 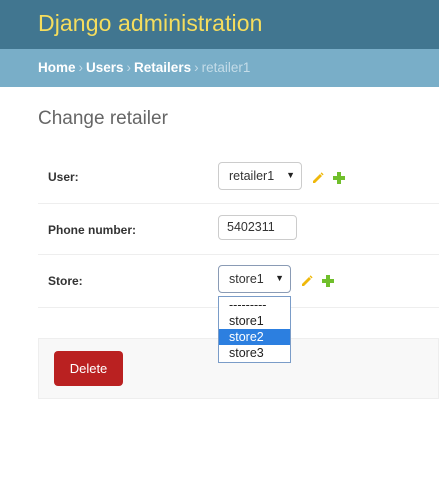 What do you see at coordinates (92, 230) in the screenshot?
I see `phone-number-label: Phone number:` at bounding box center [92, 230].